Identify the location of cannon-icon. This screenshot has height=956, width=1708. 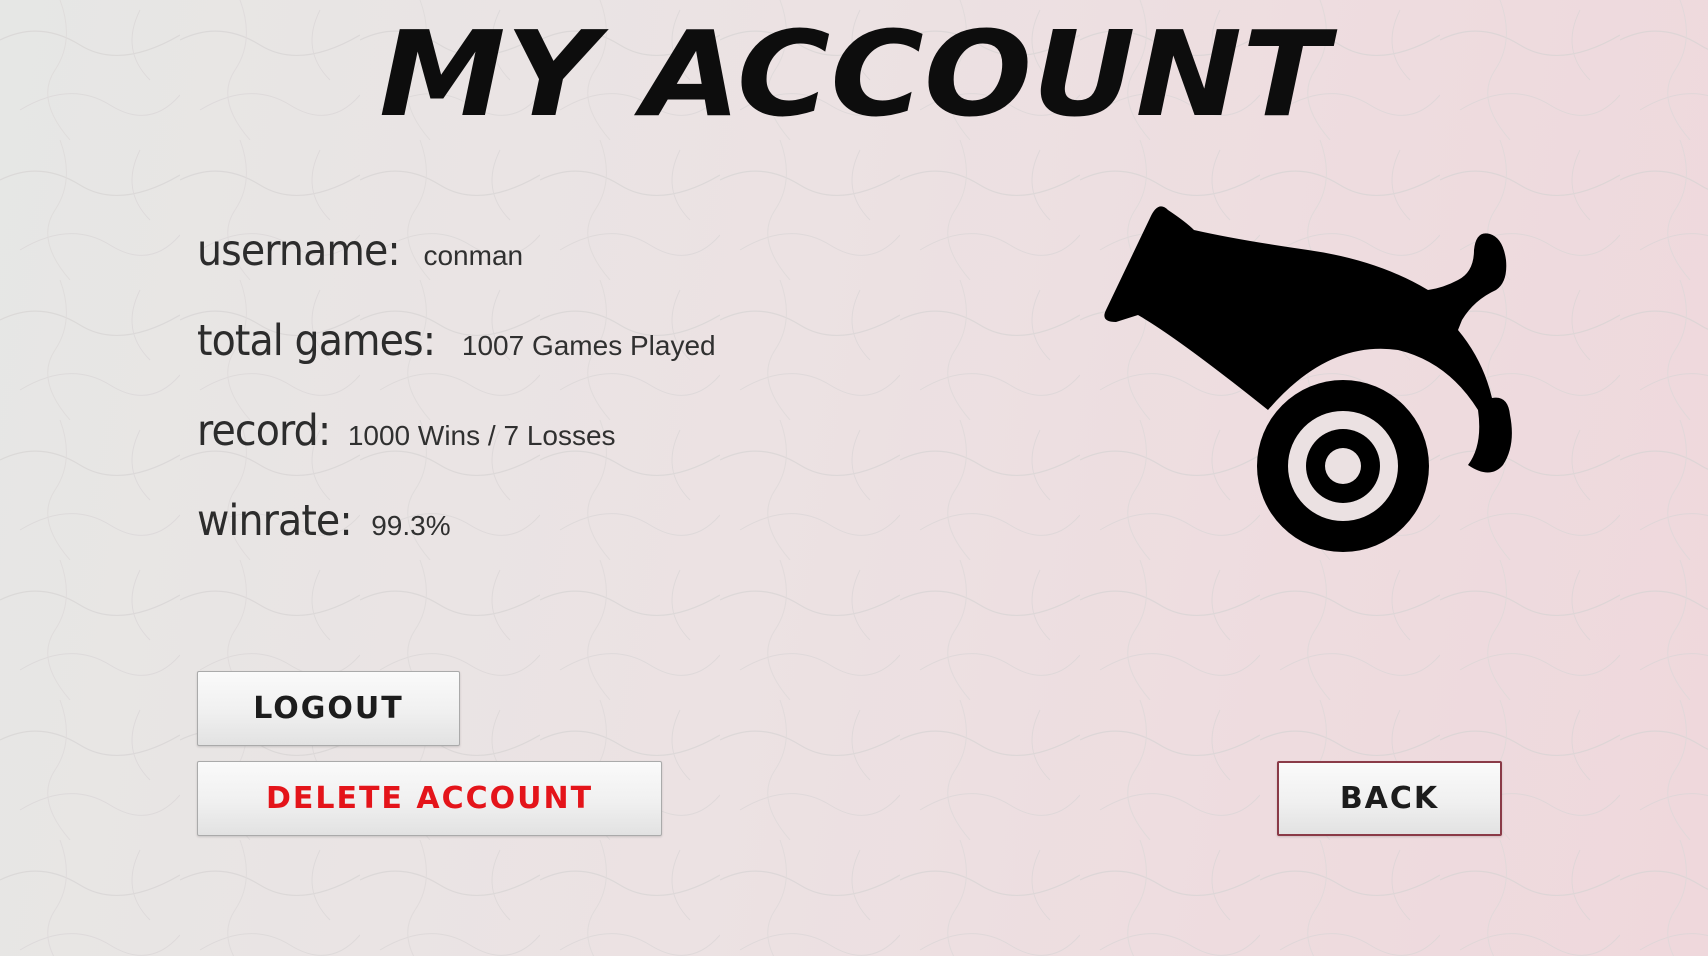
(1308, 379).